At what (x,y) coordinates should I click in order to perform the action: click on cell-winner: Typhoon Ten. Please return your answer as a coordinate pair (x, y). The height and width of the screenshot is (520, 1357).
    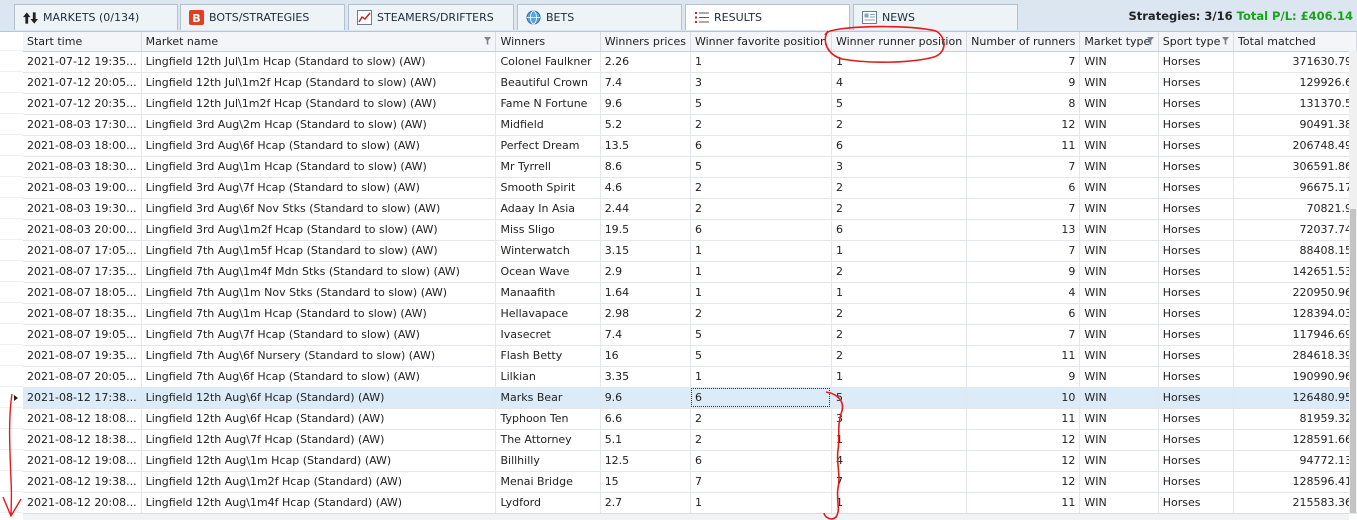
    Looking at the image, I should click on (548, 419).